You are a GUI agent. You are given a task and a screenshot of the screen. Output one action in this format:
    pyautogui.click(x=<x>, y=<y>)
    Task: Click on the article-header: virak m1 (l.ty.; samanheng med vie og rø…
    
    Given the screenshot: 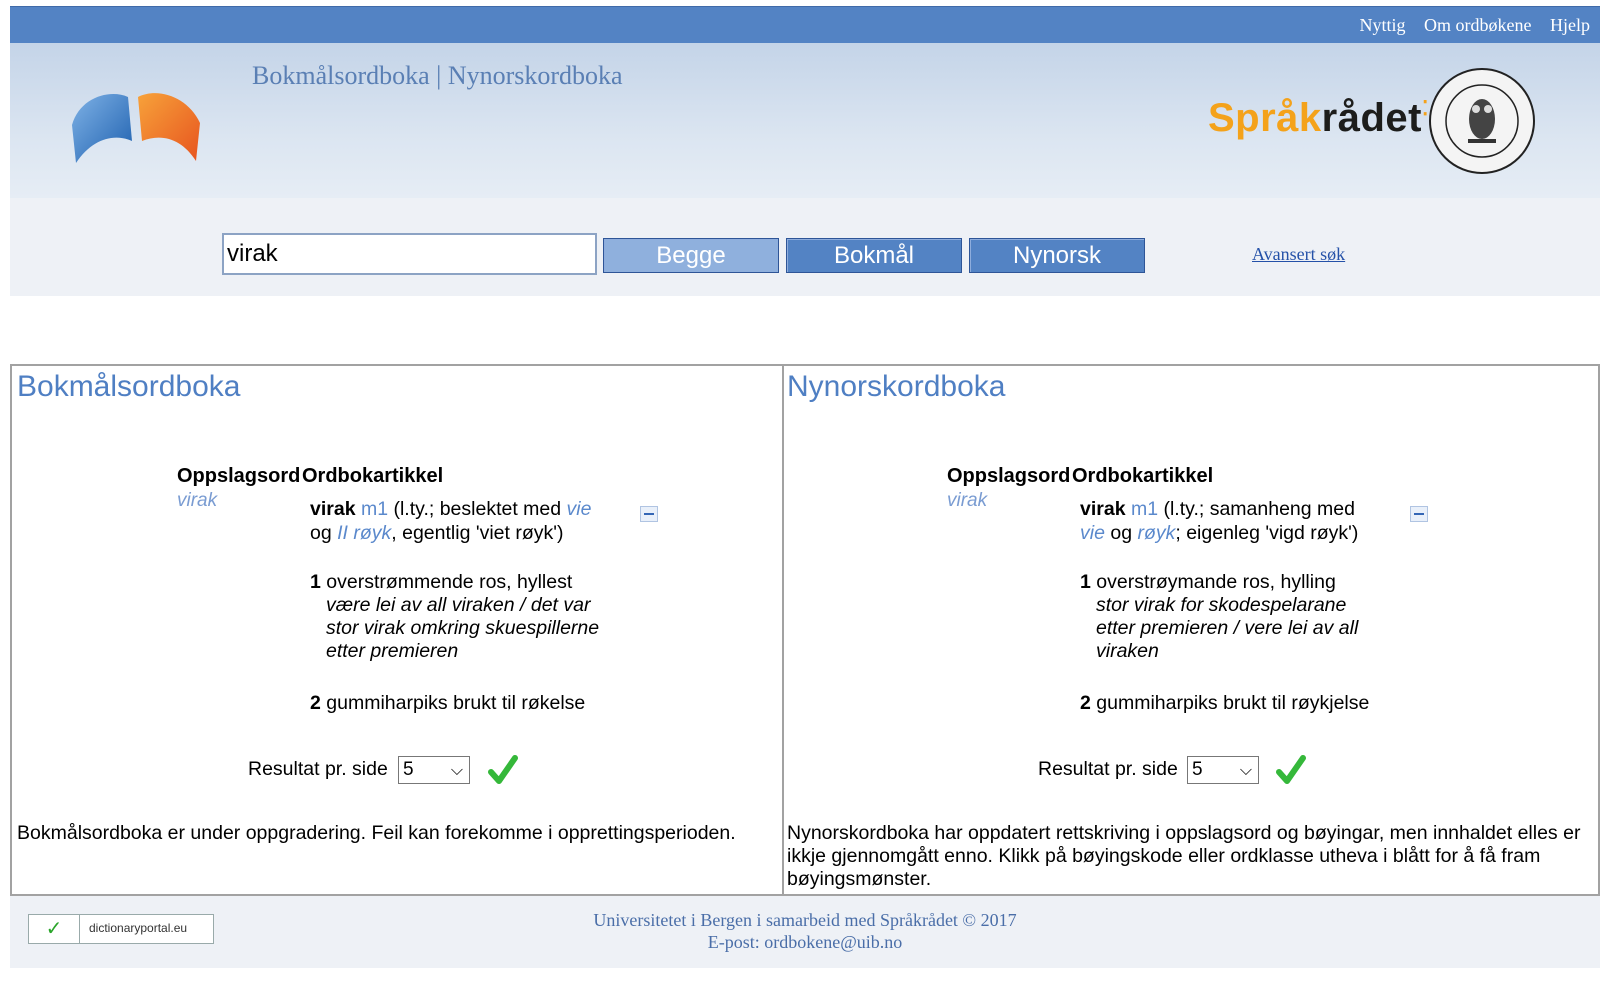 What is the action you would take?
    pyautogui.click(x=1230, y=521)
    